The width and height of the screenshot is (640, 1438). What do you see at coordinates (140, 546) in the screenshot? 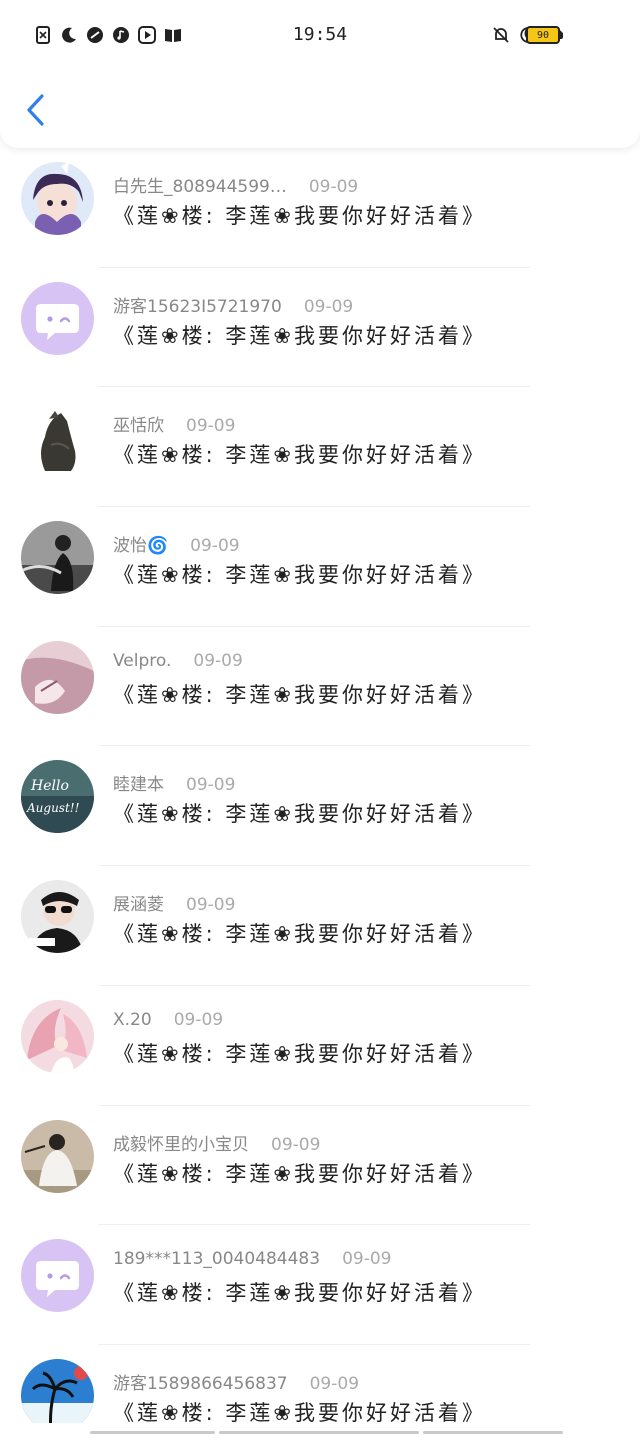
I see `username: 波怡🌀` at bounding box center [140, 546].